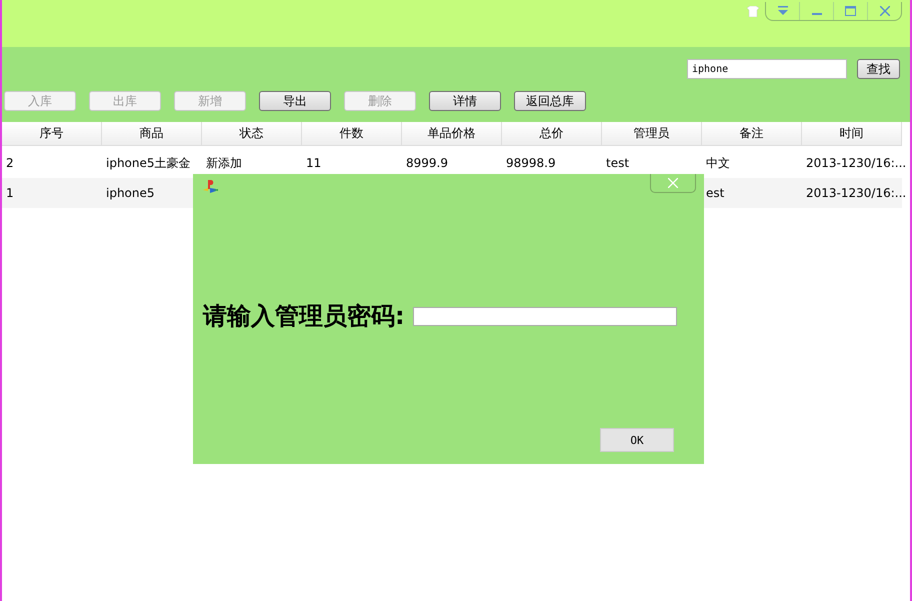 Image resolution: width=912 pixels, height=601 pixels. I want to click on table-cell: 1, so click(52, 193).